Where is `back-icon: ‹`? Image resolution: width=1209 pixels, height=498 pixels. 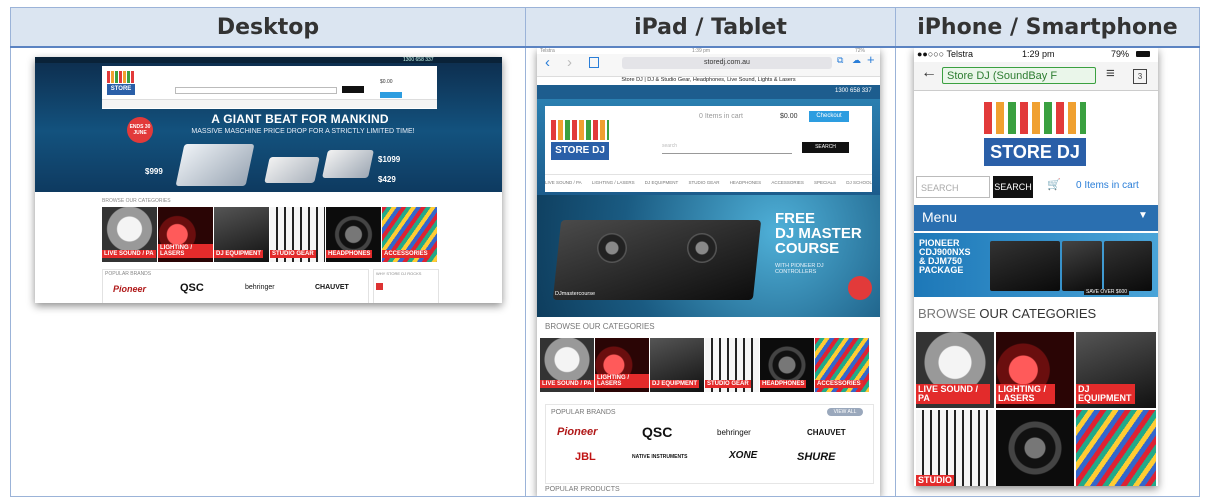 back-icon: ‹ is located at coordinates (547, 62).